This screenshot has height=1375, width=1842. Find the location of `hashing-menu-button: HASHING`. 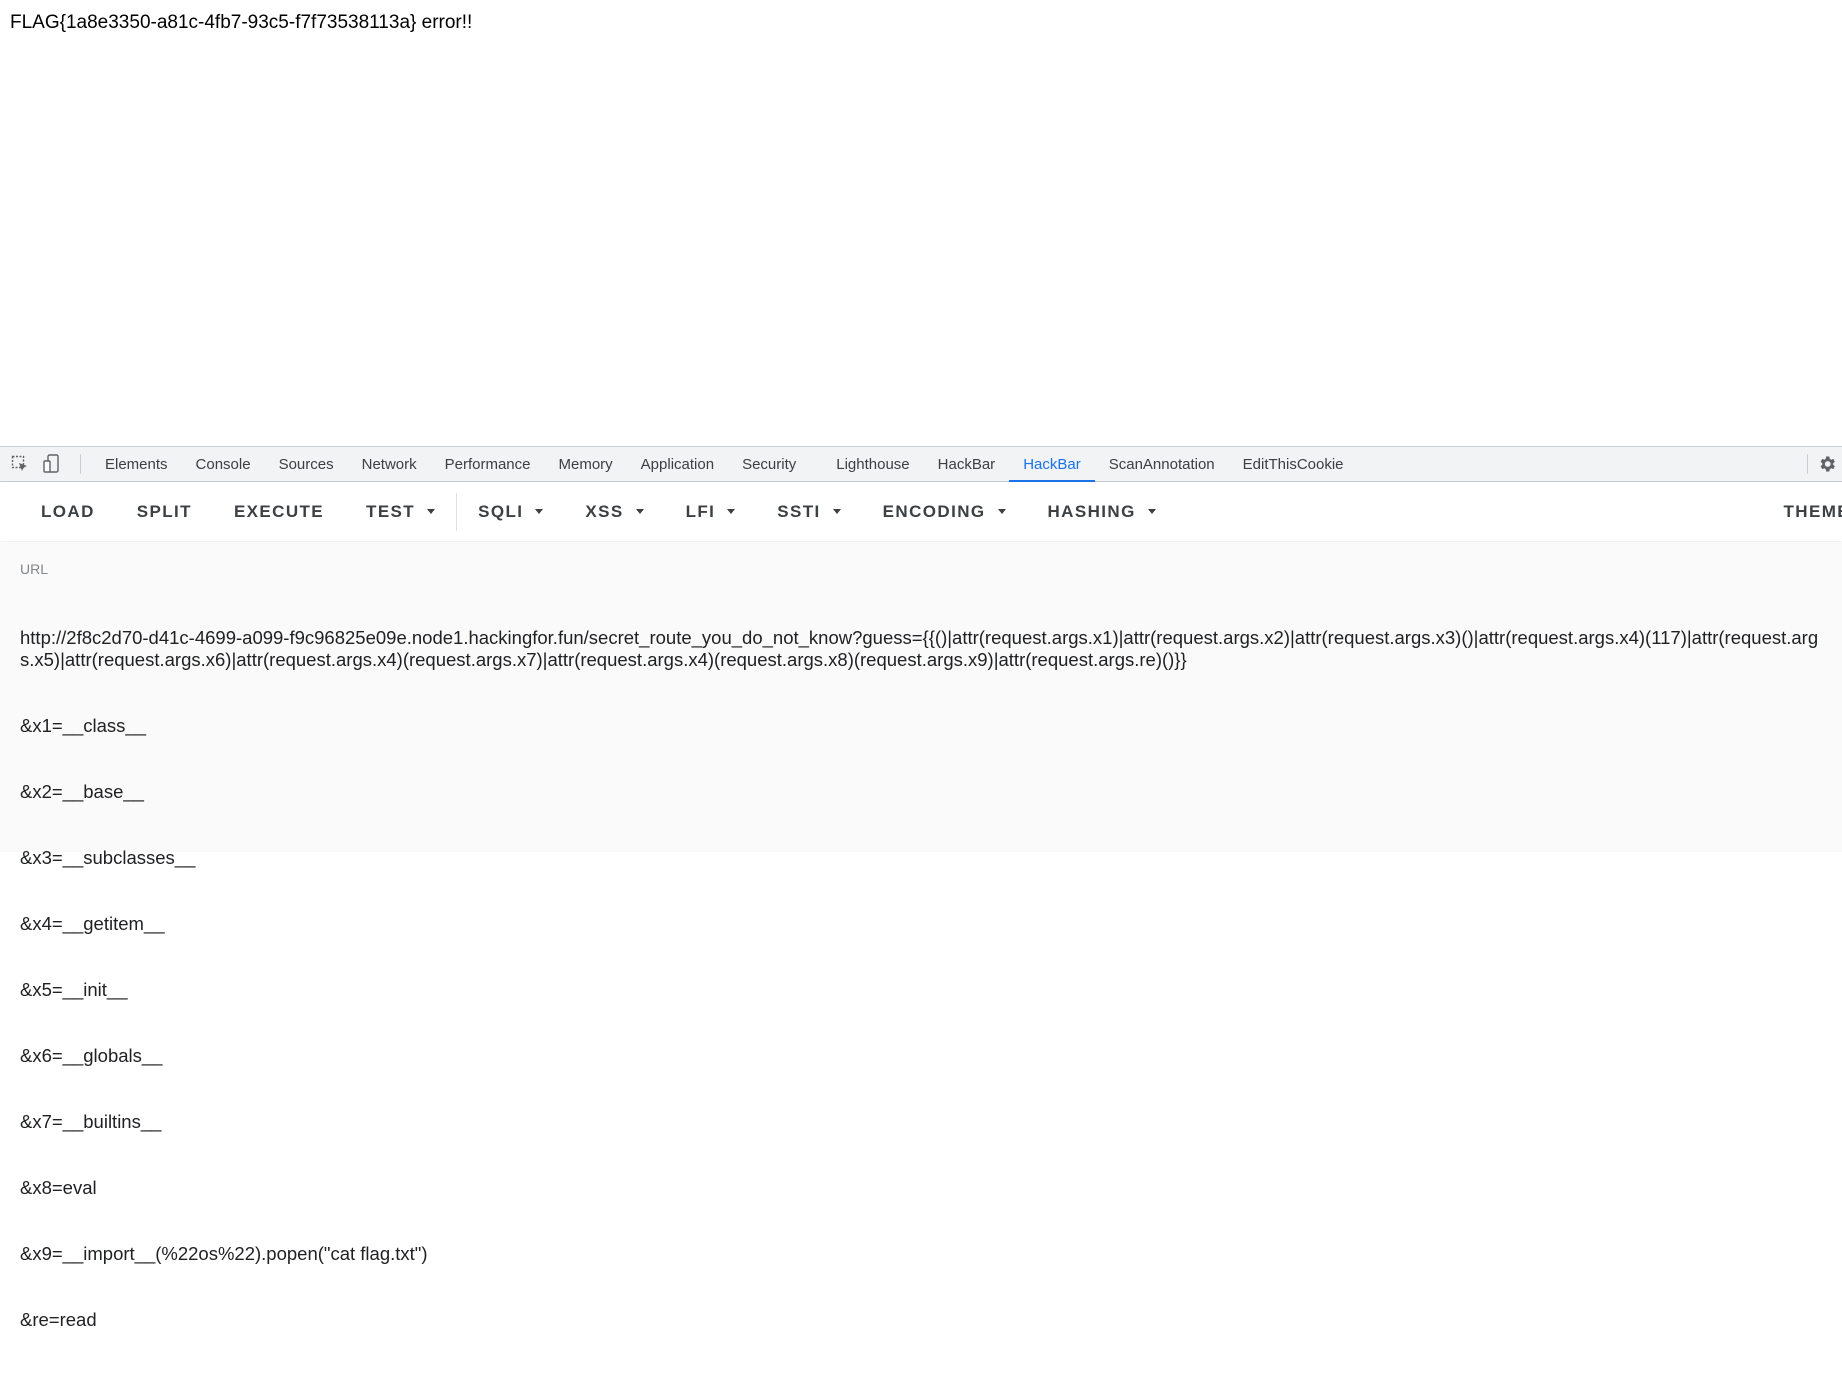

hashing-menu-button: HASHING is located at coordinates (1102, 511).